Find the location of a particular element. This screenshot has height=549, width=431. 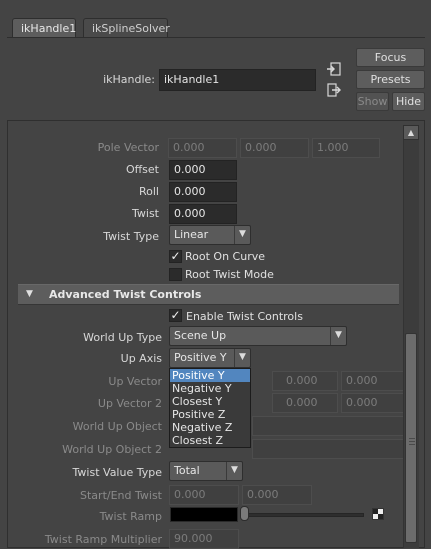

twist-ramp-multiplier-field: 90.000 is located at coordinates (204, 539).